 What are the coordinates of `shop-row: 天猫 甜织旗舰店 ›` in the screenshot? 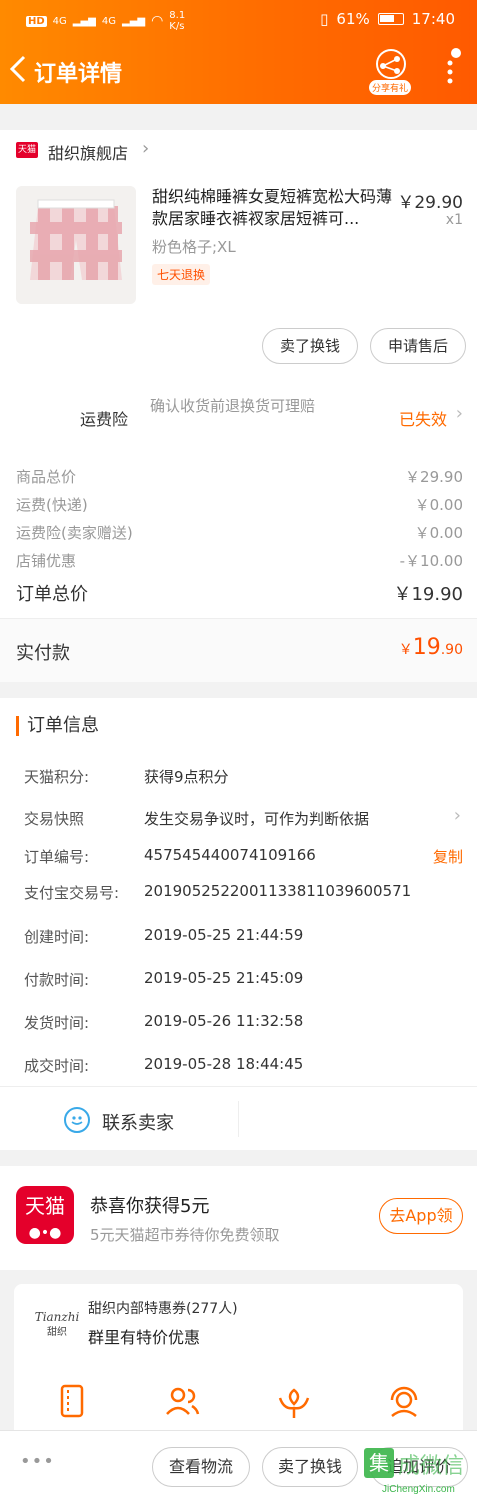 It's located at (238, 150).